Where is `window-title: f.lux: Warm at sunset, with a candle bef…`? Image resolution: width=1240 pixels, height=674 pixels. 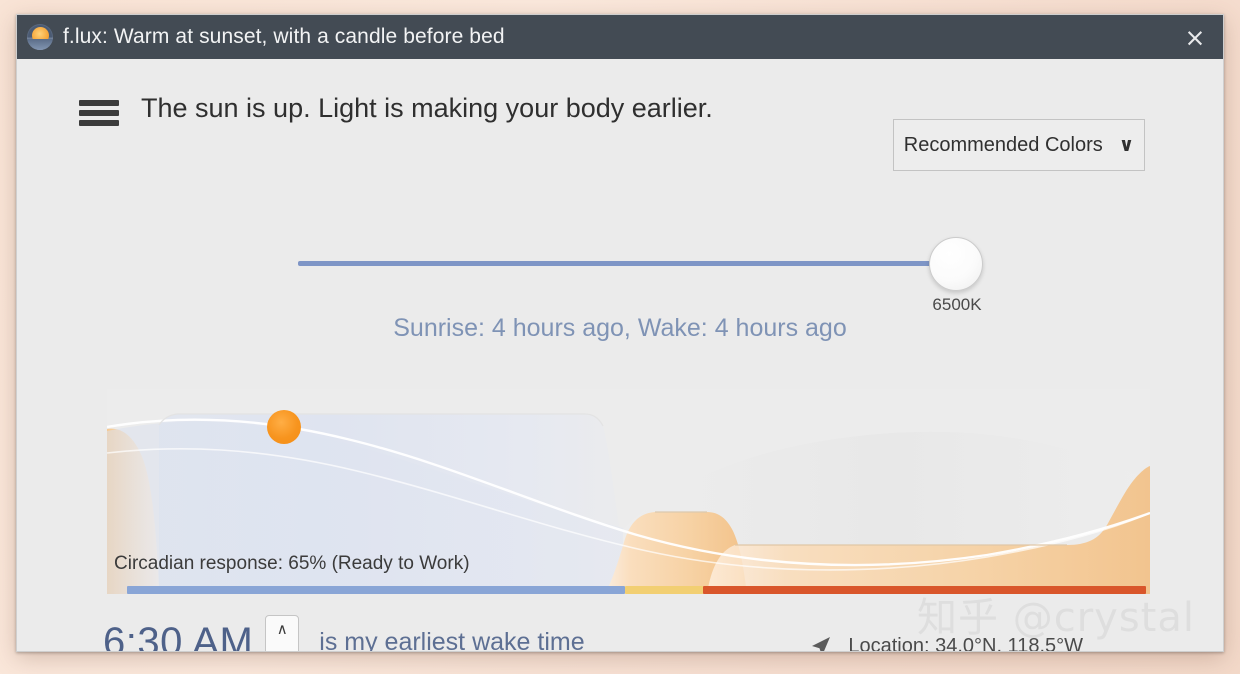 window-title: f.lux: Warm at sunset, with a candle bef… is located at coordinates (284, 36).